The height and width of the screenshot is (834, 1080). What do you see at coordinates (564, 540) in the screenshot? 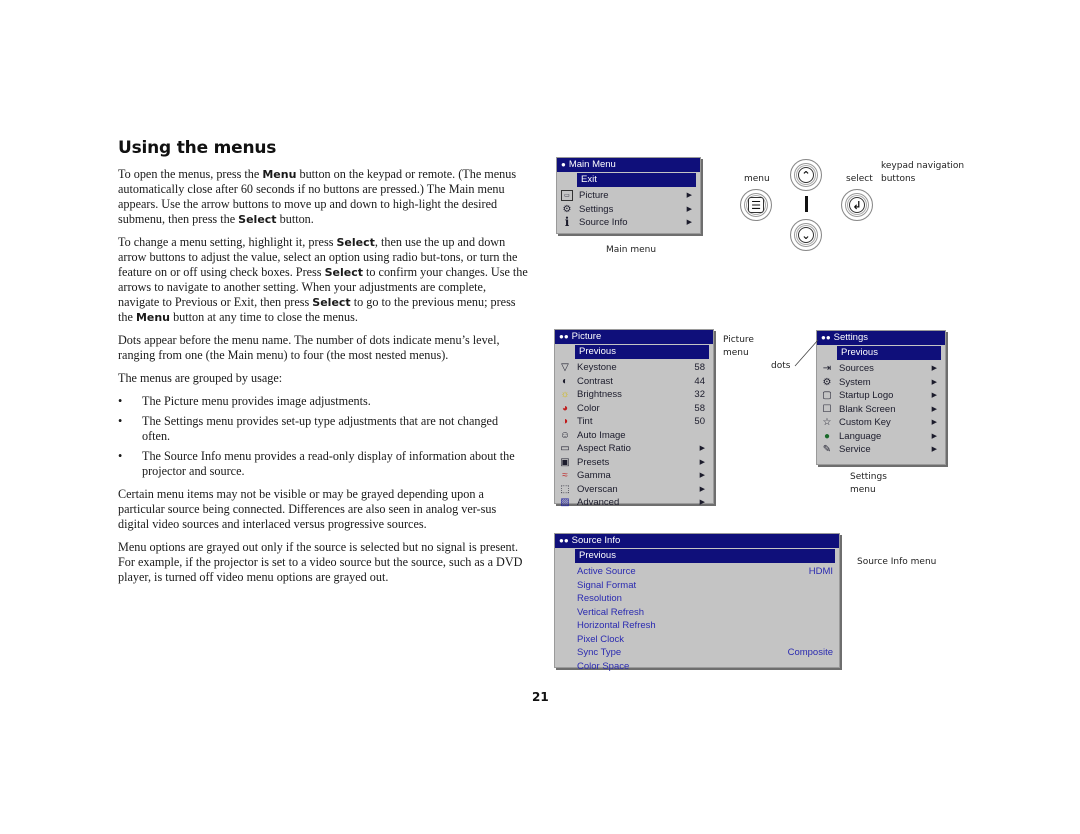
I see `level-dots: ●●` at bounding box center [564, 540].